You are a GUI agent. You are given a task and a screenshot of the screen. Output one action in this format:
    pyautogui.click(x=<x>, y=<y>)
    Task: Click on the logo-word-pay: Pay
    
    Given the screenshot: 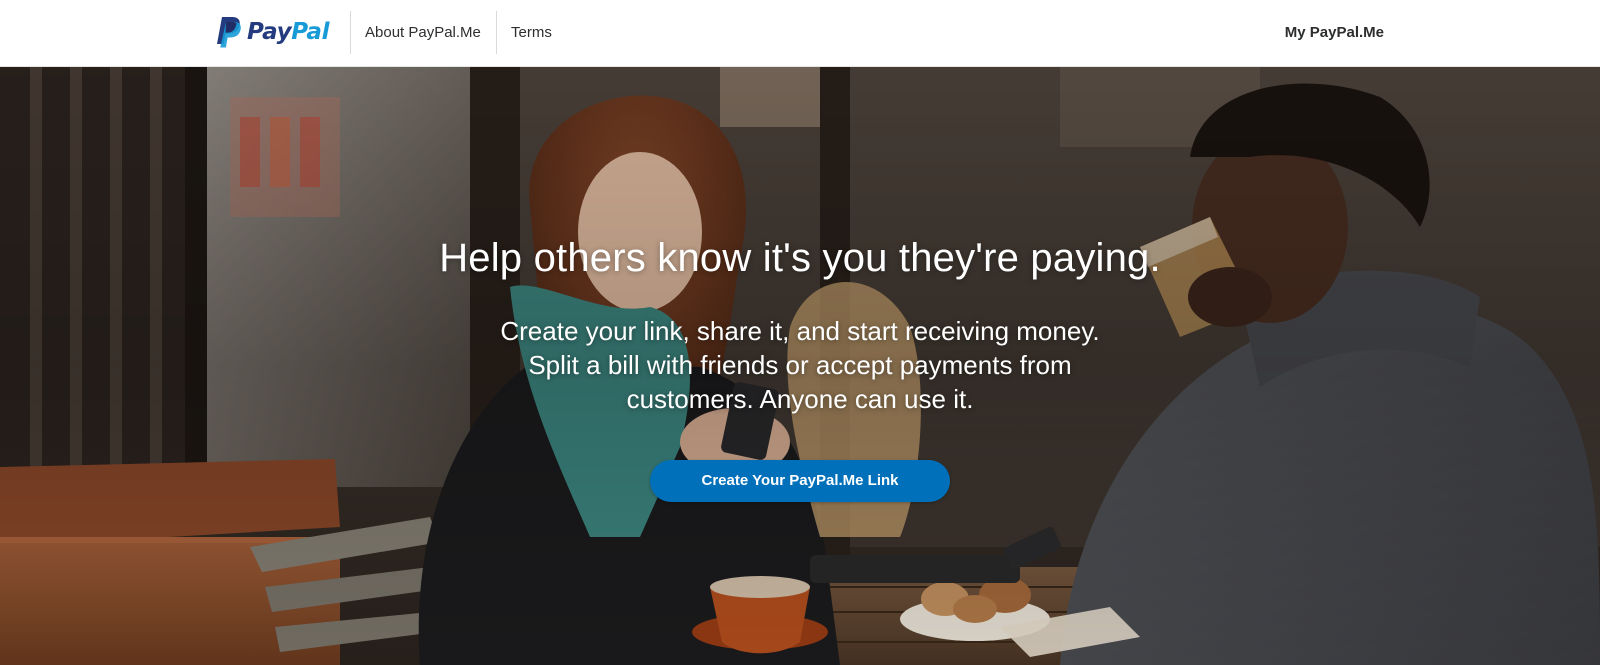 What is the action you would take?
    pyautogui.click(x=269, y=31)
    